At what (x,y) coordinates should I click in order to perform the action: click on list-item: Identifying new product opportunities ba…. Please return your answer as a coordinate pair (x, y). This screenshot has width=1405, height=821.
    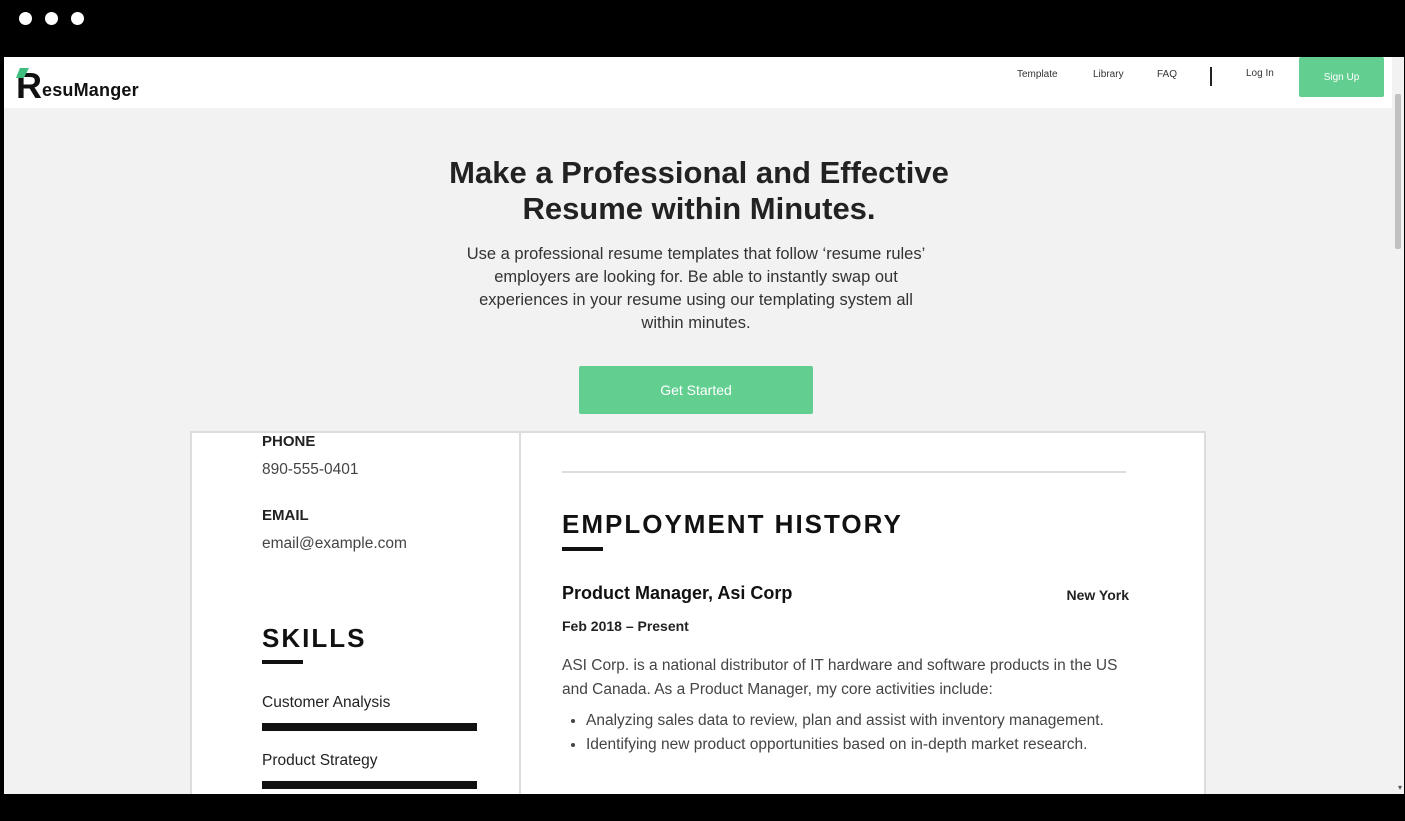
    Looking at the image, I should click on (866, 745).